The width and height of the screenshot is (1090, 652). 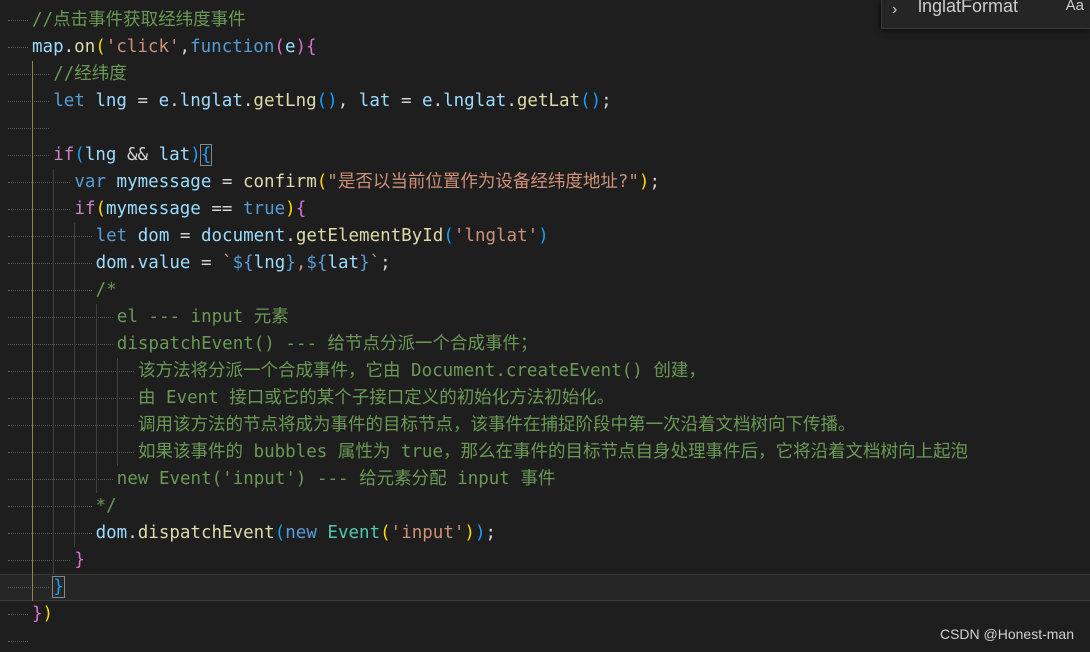 I want to click on code-line: dispatchEvent() --- 给节点分派一个合成事件；, so click(x=545, y=344).